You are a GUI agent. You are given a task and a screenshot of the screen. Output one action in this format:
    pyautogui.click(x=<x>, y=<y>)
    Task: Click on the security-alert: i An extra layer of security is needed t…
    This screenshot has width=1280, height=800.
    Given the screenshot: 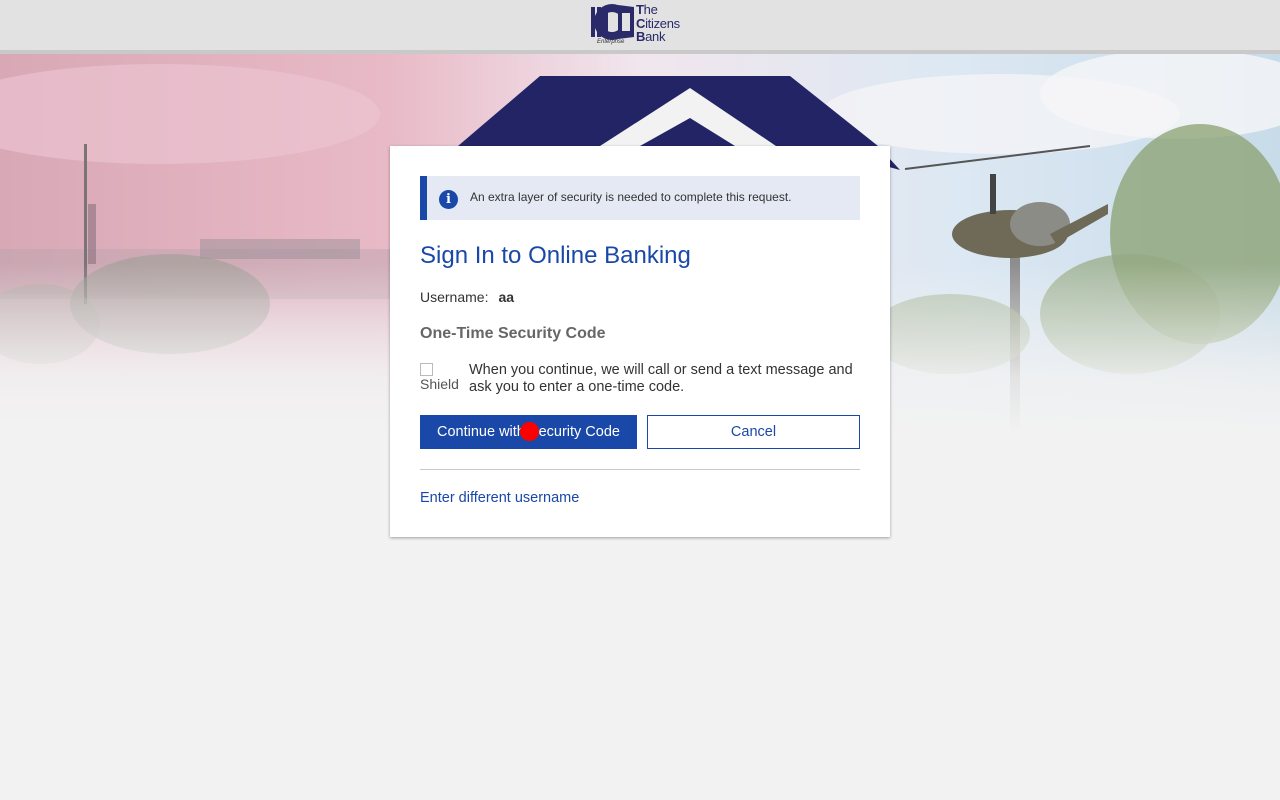 What is the action you would take?
    pyautogui.click(x=640, y=198)
    